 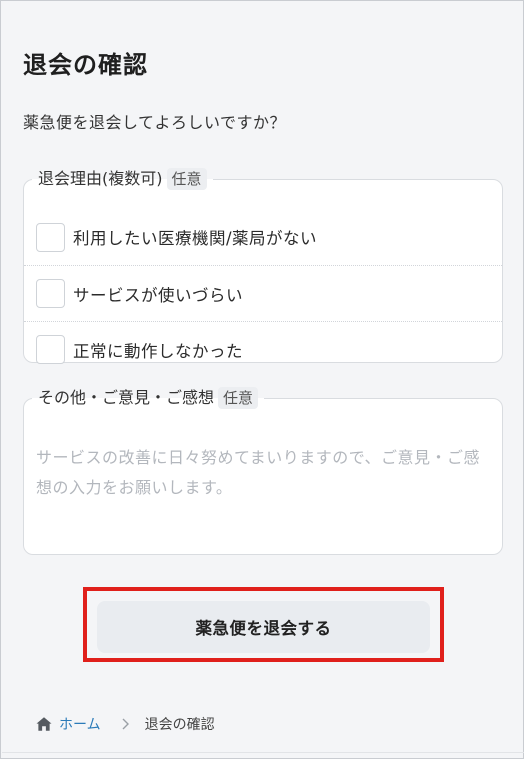 What do you see at coordinates (263, 349) in the screenshot?
I see `reason-option-malfunction: 正常に動作しなかった` at bounding box center [263, 349].